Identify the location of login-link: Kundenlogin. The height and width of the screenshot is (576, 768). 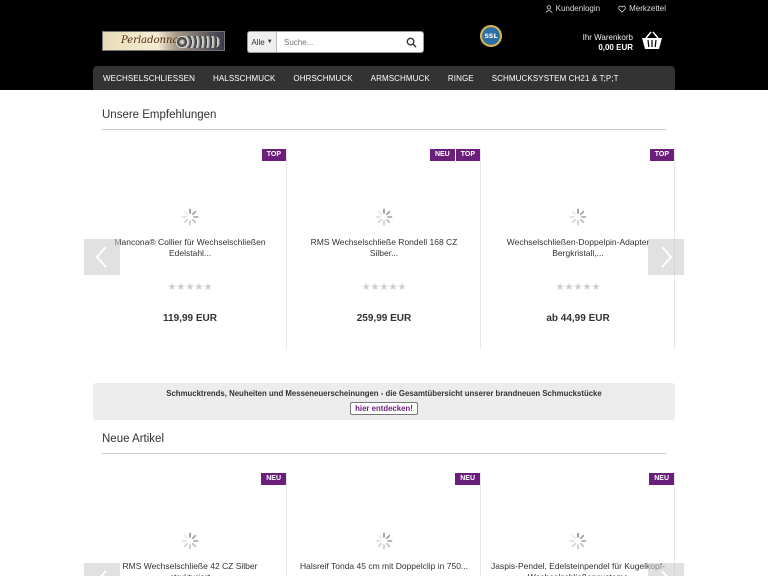
(572, 8).